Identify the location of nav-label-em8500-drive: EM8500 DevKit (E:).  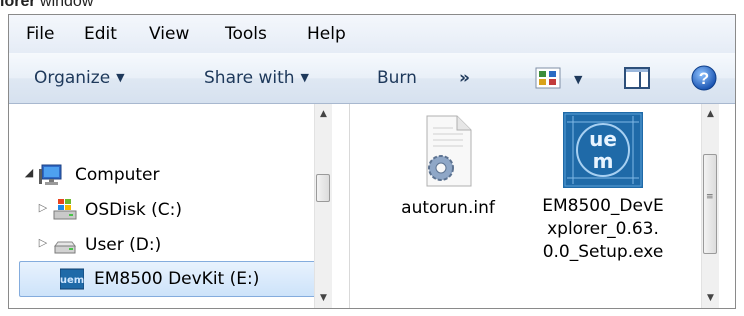
(177, 279).